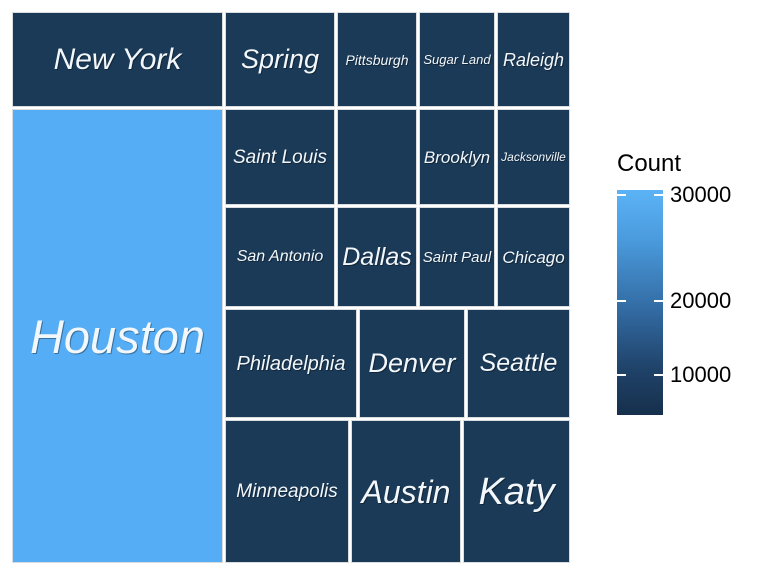  I want to click on treemap-tile: Spring, so click(280, 59).